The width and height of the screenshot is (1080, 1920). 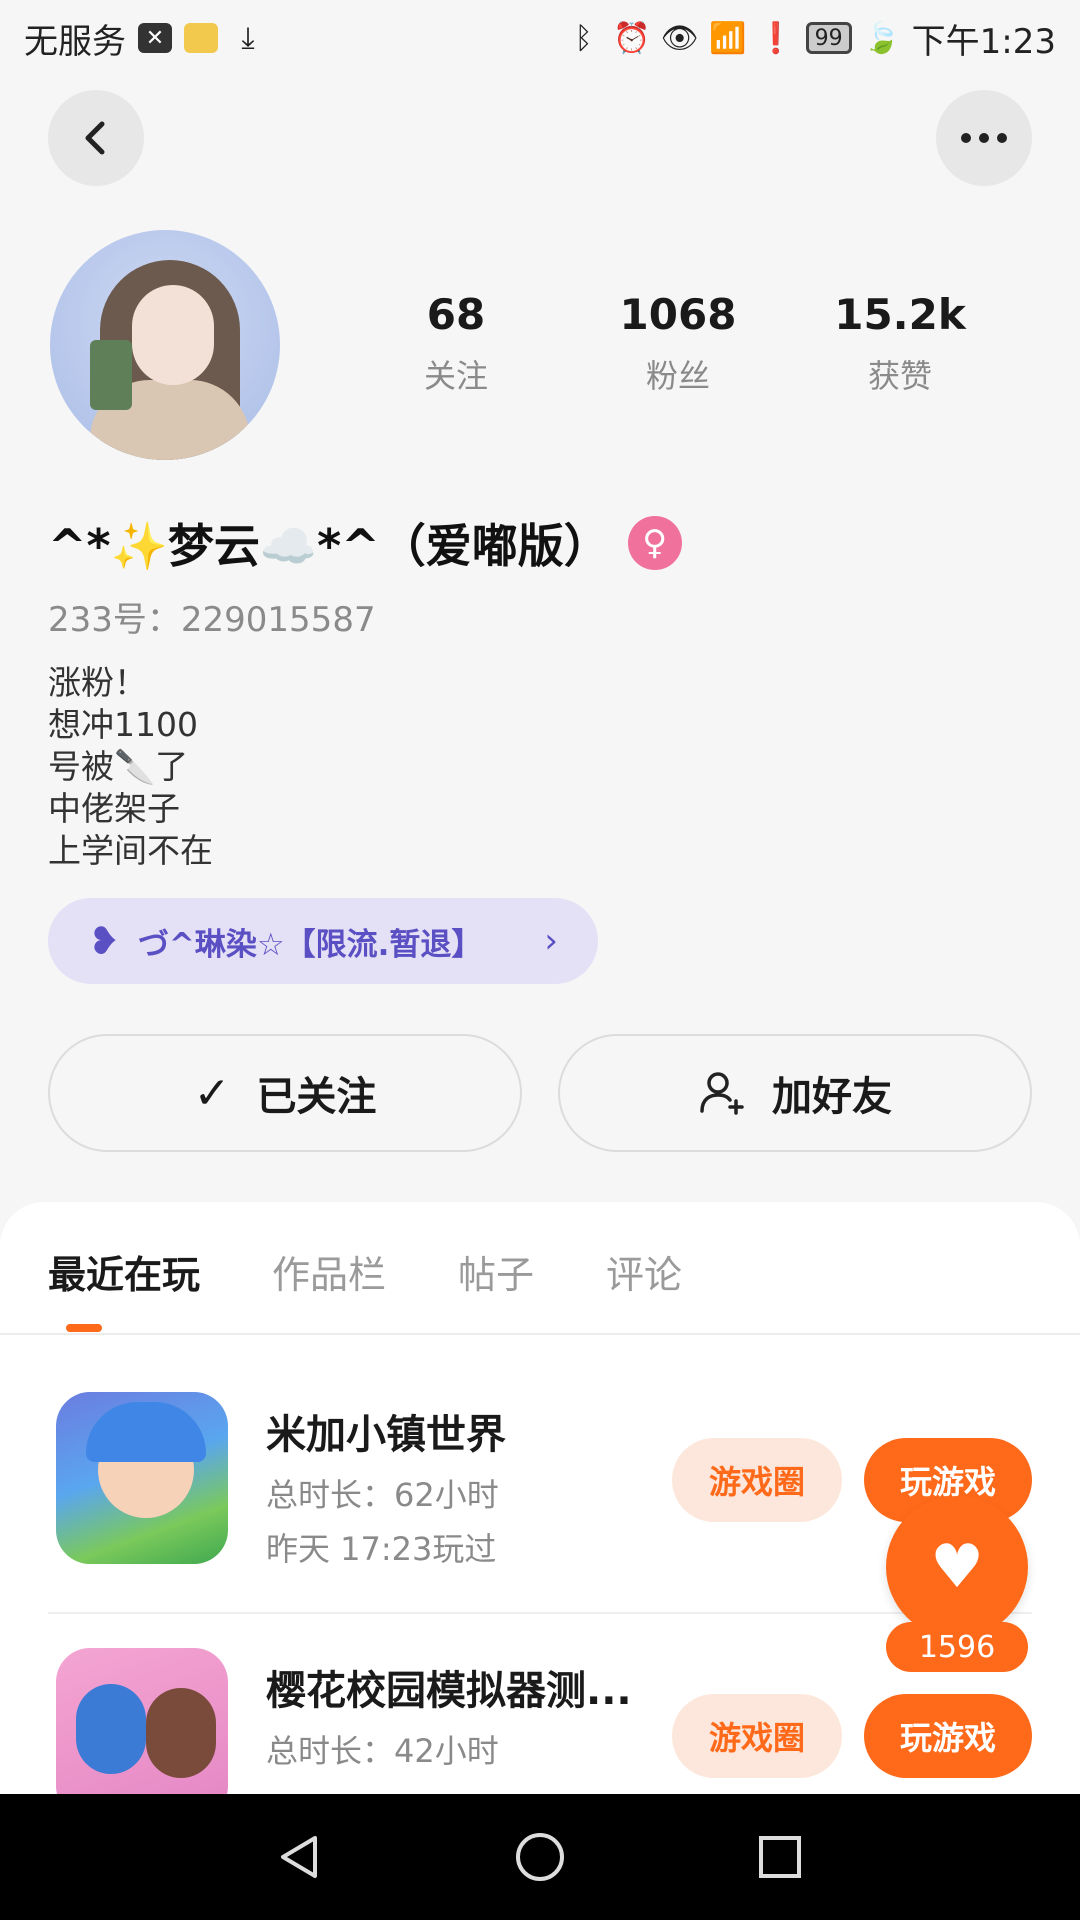 What do you see at coordinates (201, 38) in the screenshot?
I see `folder-notification-icon` at bounding box center [201, 38].